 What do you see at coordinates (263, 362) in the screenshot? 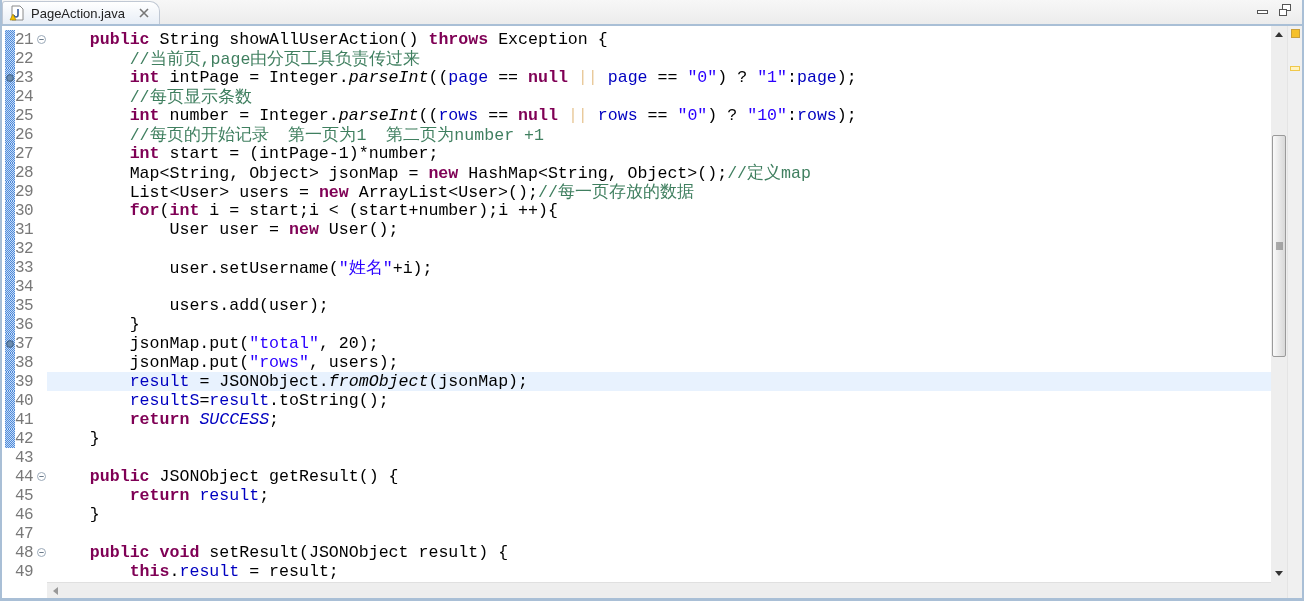
I see `code-line: jsonMap.put("rows", users);` at bounding box center [263, 362].